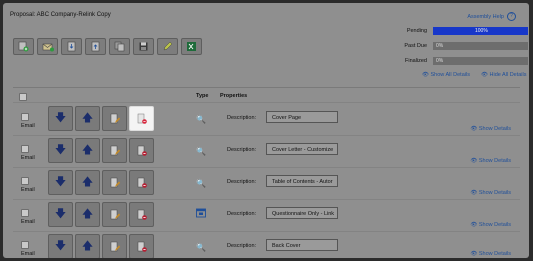 The width and height of the screenshot is (533, 261). Describe the element at coordinates (201, 213) in the screenshot. I see `calendar-icon` at that location.